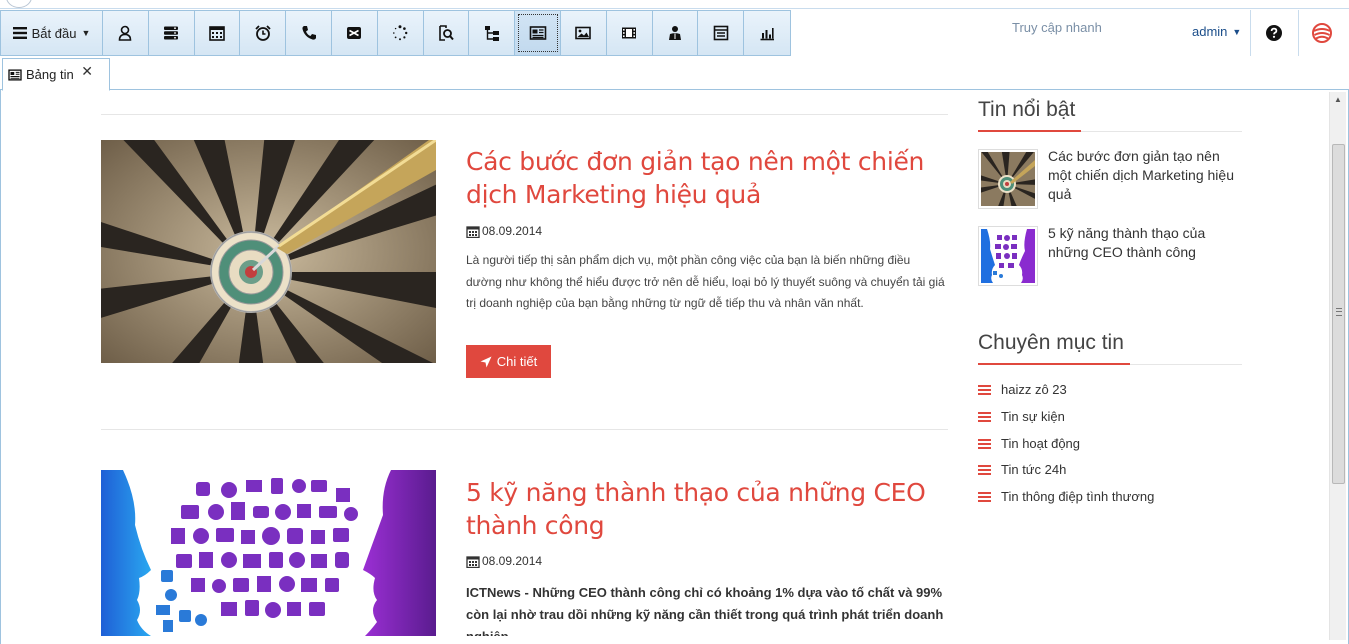  I want to click on help-button, so click(1273, 33).